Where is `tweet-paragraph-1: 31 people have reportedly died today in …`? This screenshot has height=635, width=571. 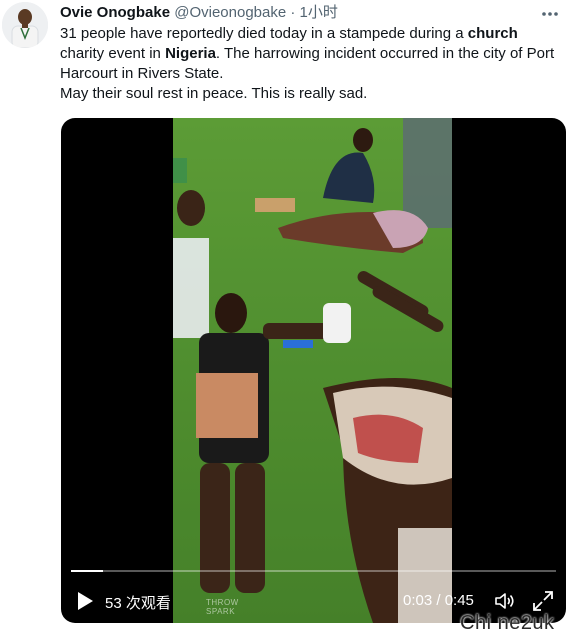
tweet-paragraph-1: 31 people have reportedly died today in … is located at coordinates (312, 54).